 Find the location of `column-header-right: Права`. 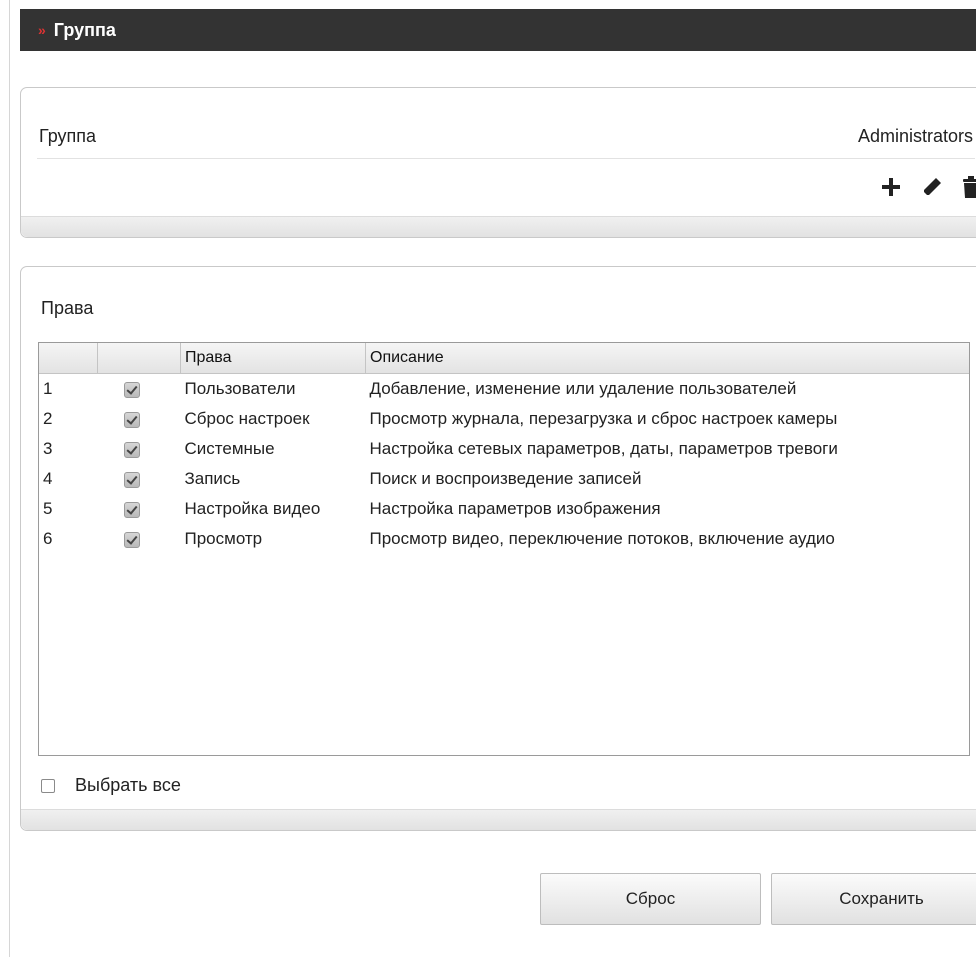

column-header-right: Права is located at coordinates (273, 358).